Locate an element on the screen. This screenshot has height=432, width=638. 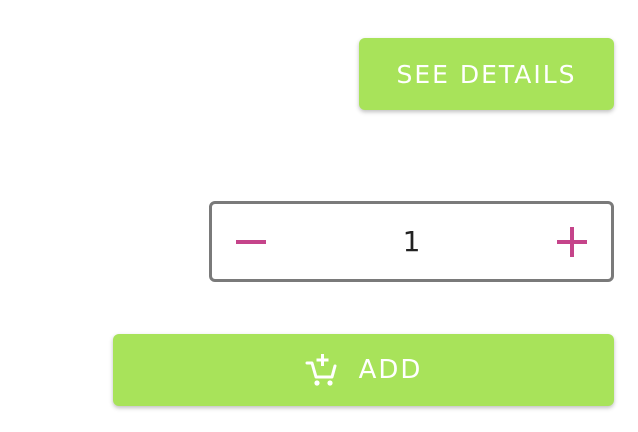
add-button-label: ADD is located at coordinates (390, 370).